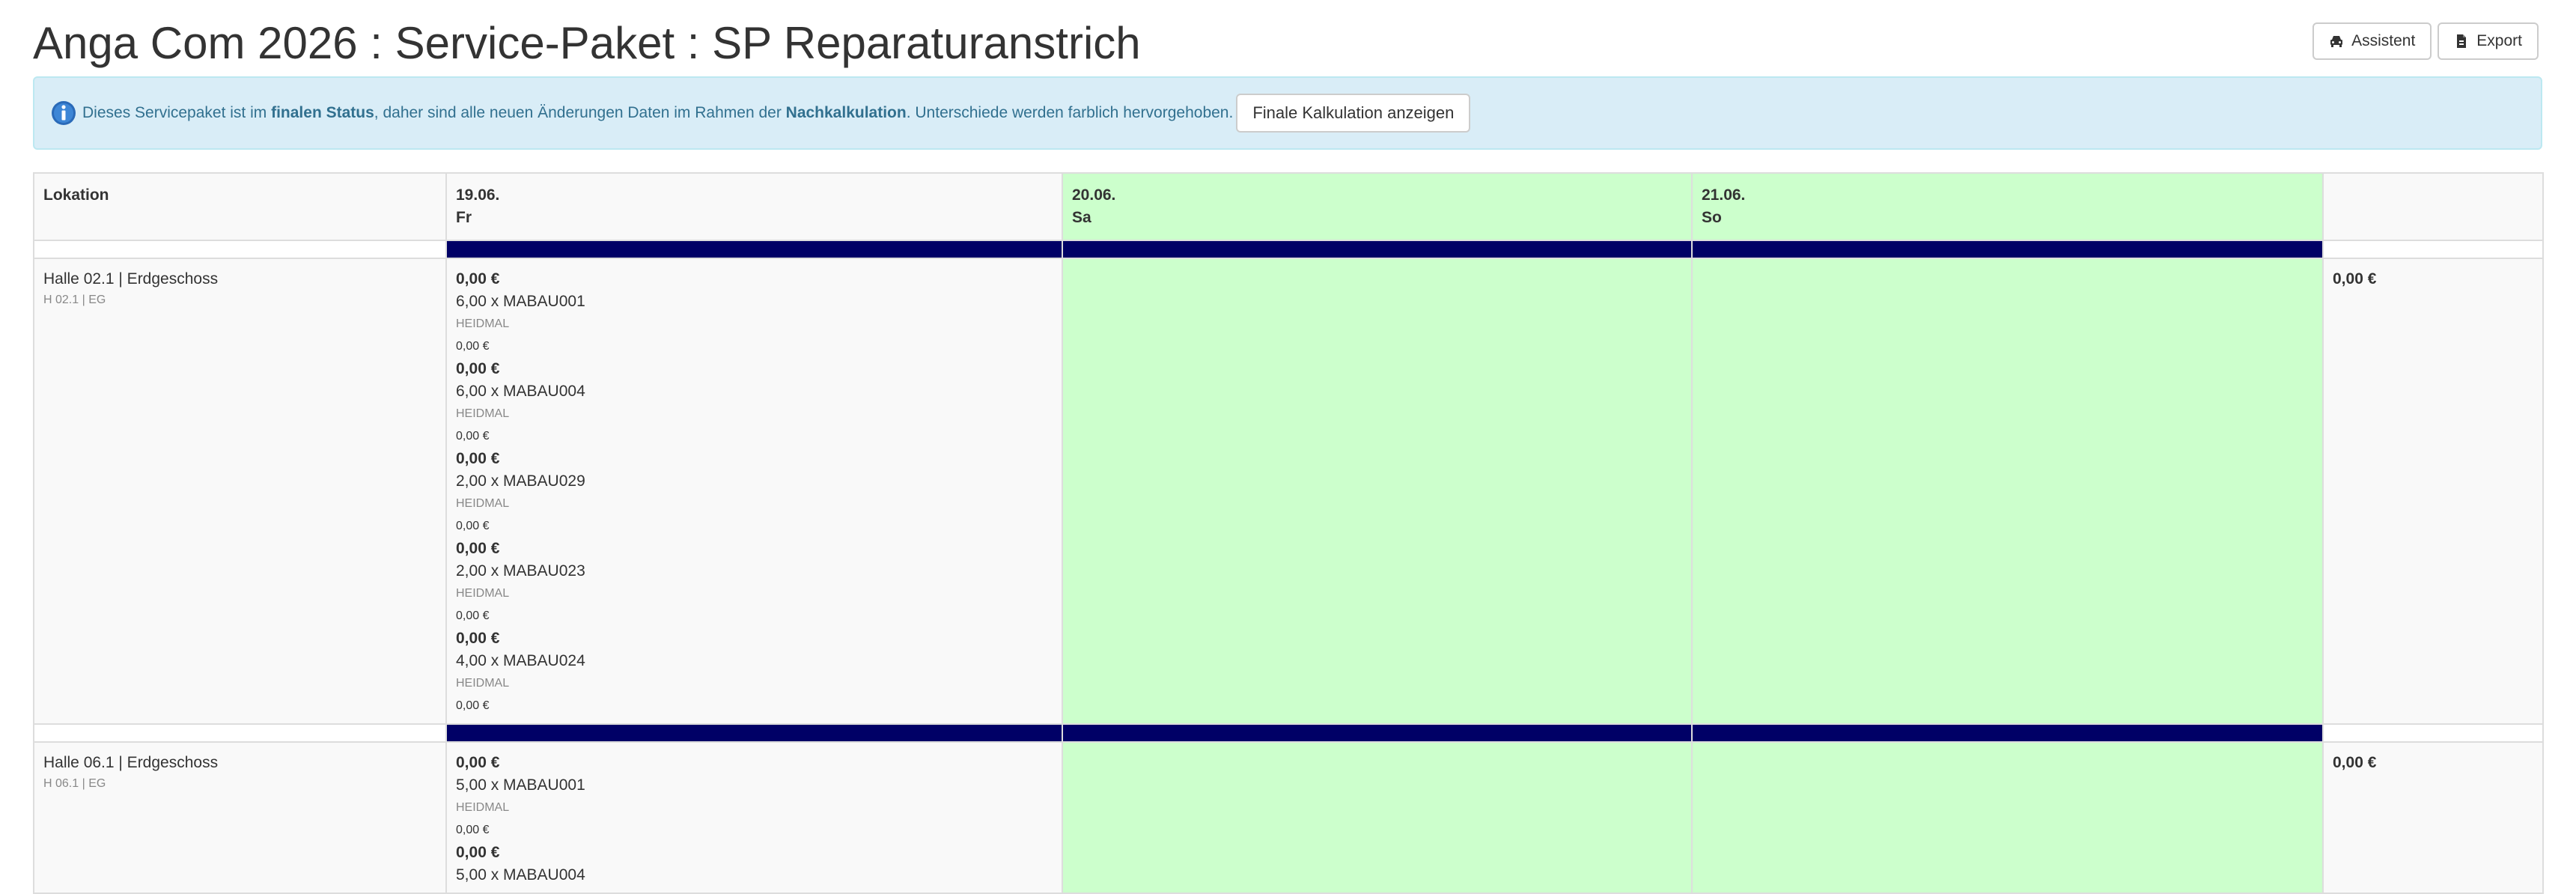 The width and height of the screenshot is (2576, 894). Describe the element at coordinates (240, 817) in the screenshot. I see `location-cell: Halle 06.1 | Erdgeschoss H 06.1 | EG` at that location.